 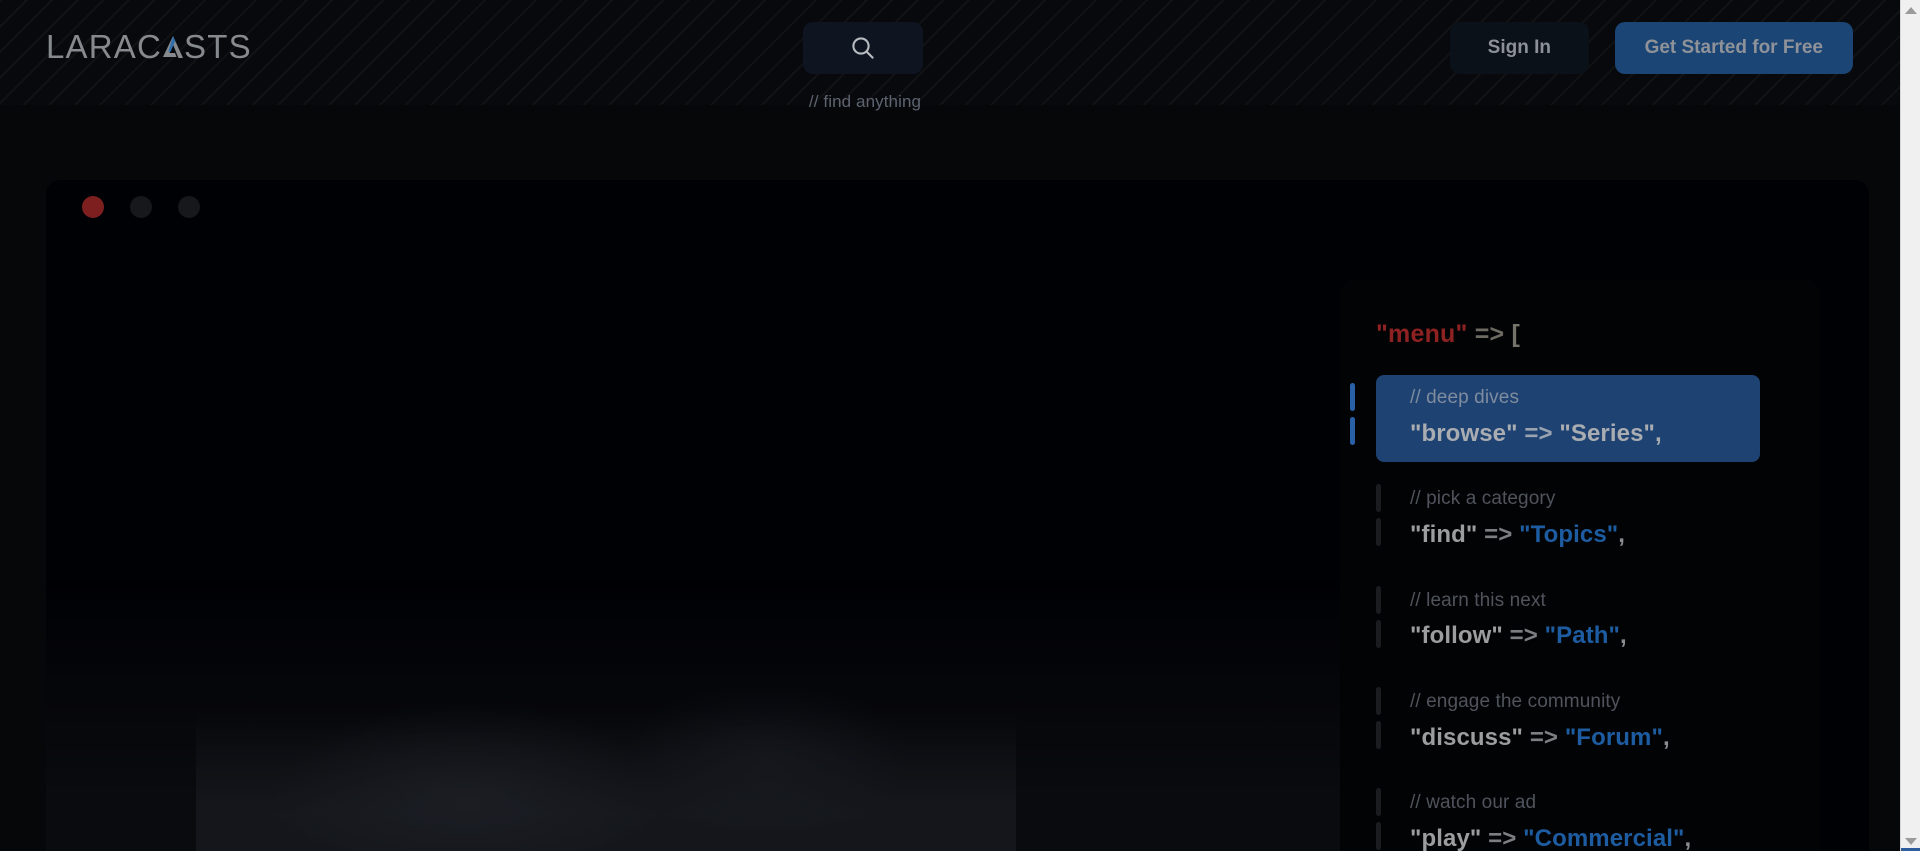 I want to click on menu-item-code: "follow" => "Path",, so click(x=1585, y=636).